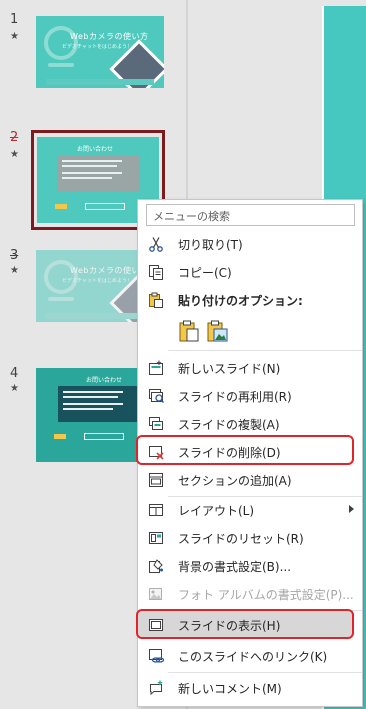  What do you see at coordinates (156, 625) in the screenshot?
I see `show-slide-icon` at bounding box center [156, 625].